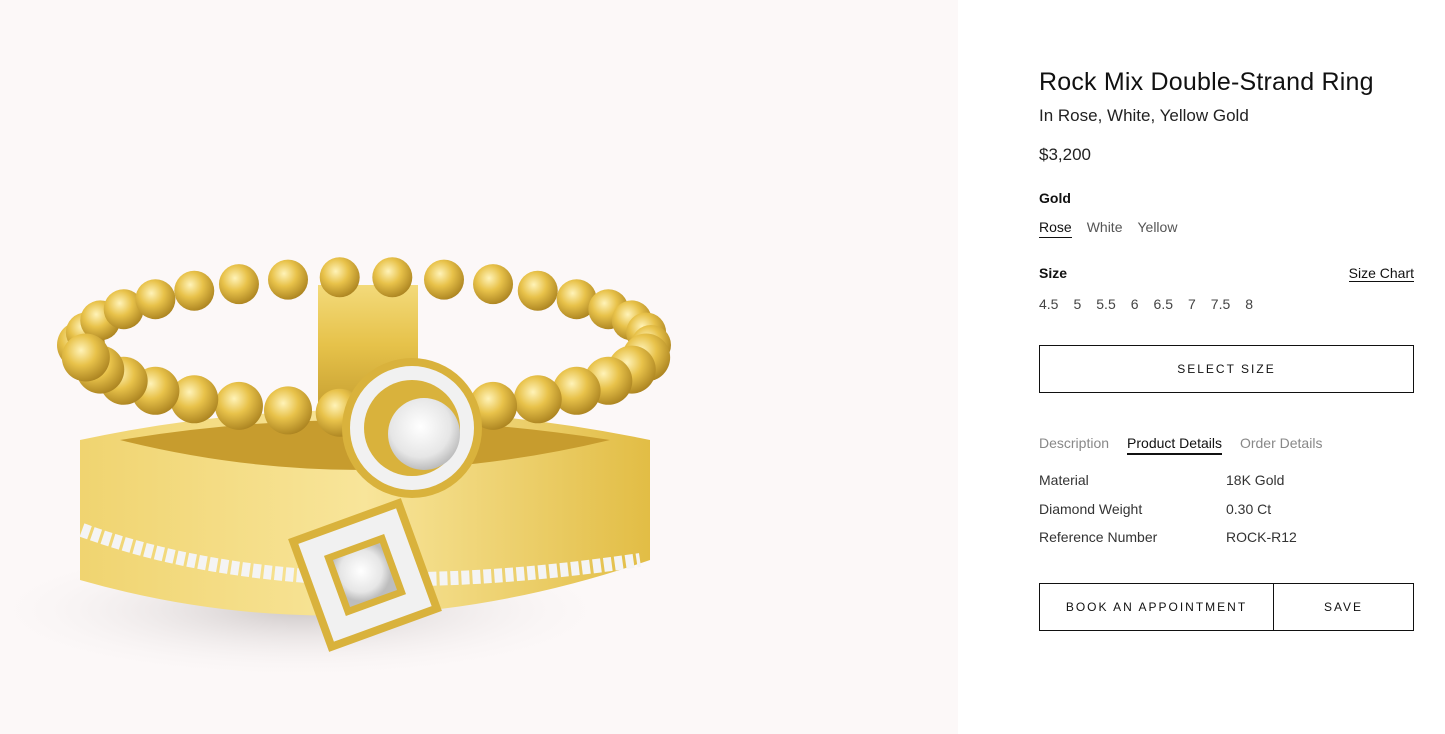 This screenshot has width=1445, height=734. I want to click on size-label: Size, so click(1053, 273).